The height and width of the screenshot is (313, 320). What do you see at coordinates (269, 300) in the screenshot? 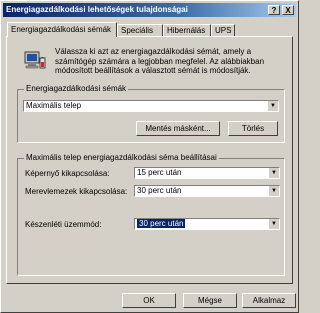
I see `apply-button: Alkalmaz` at bounding box center [269, 300].